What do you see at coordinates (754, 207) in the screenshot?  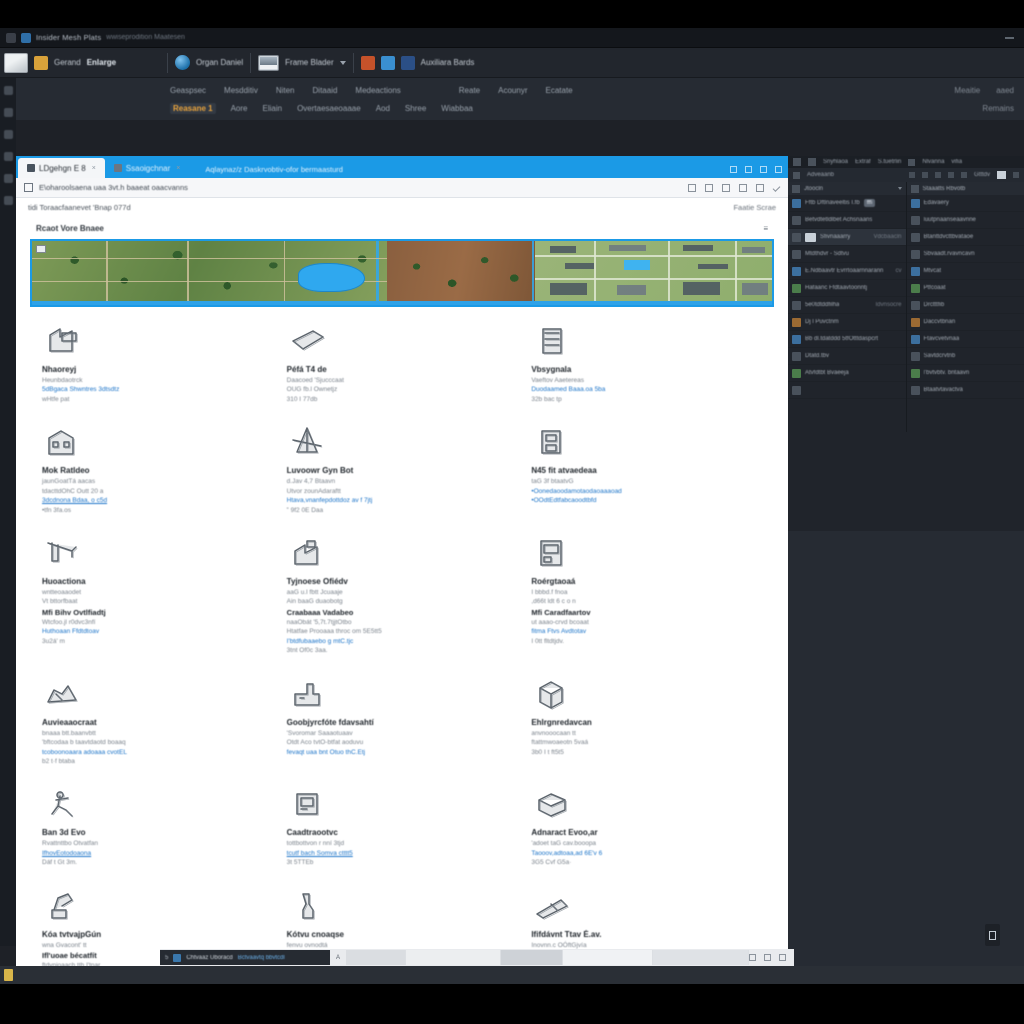 I see `breadcrumb-right: Faatie Scrae` at bounding box center [754, 207].